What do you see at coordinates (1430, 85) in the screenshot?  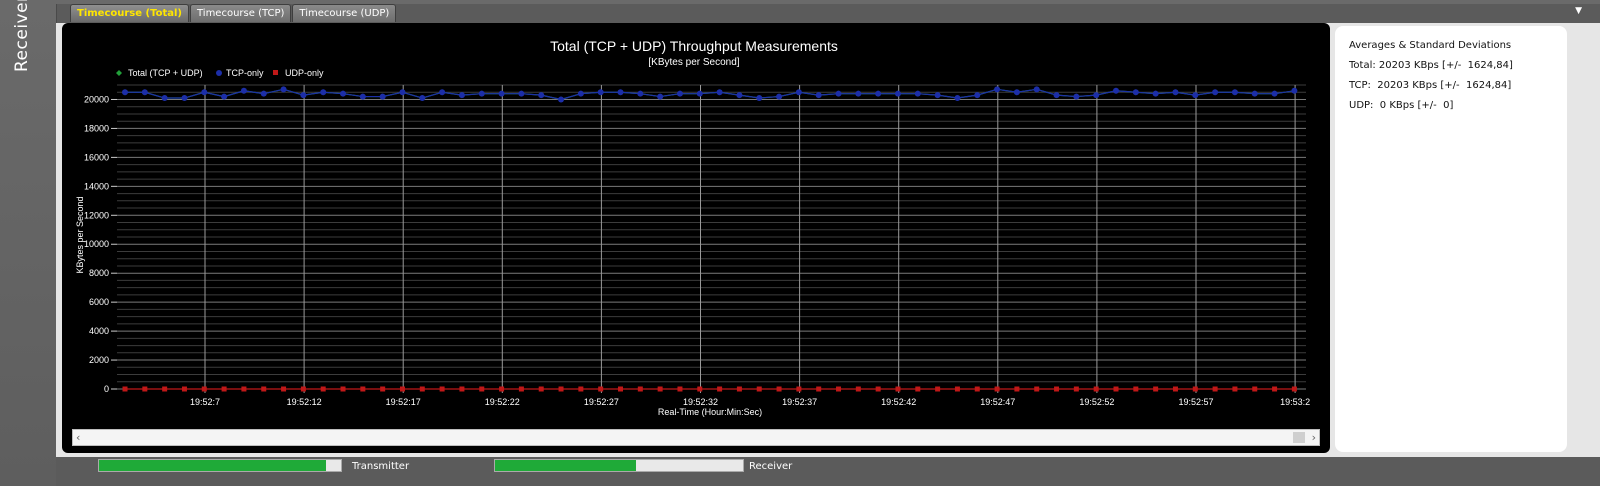 I see `stats-tcp: TCP: 20203 KBps [+/- 1624,84]` at bounding box center [1430, 85].